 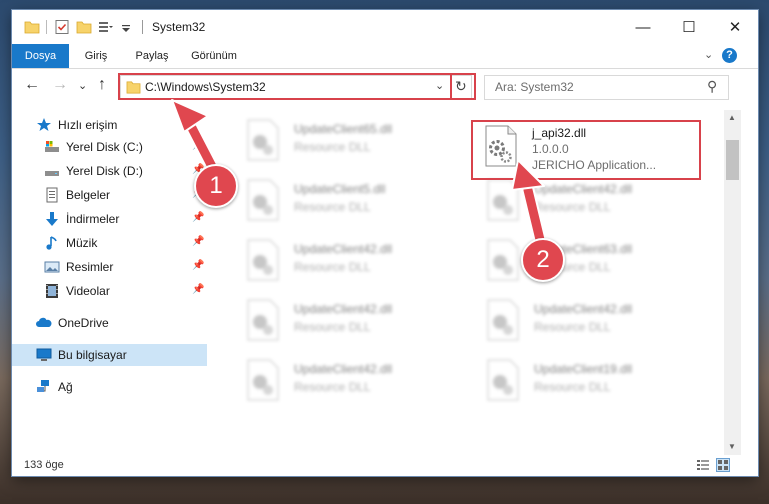 What do you see at coordinates (606, 87) in the screenshot?
I see `search-box: Ara: System32 ⚲` at bounding box center [606, 87].